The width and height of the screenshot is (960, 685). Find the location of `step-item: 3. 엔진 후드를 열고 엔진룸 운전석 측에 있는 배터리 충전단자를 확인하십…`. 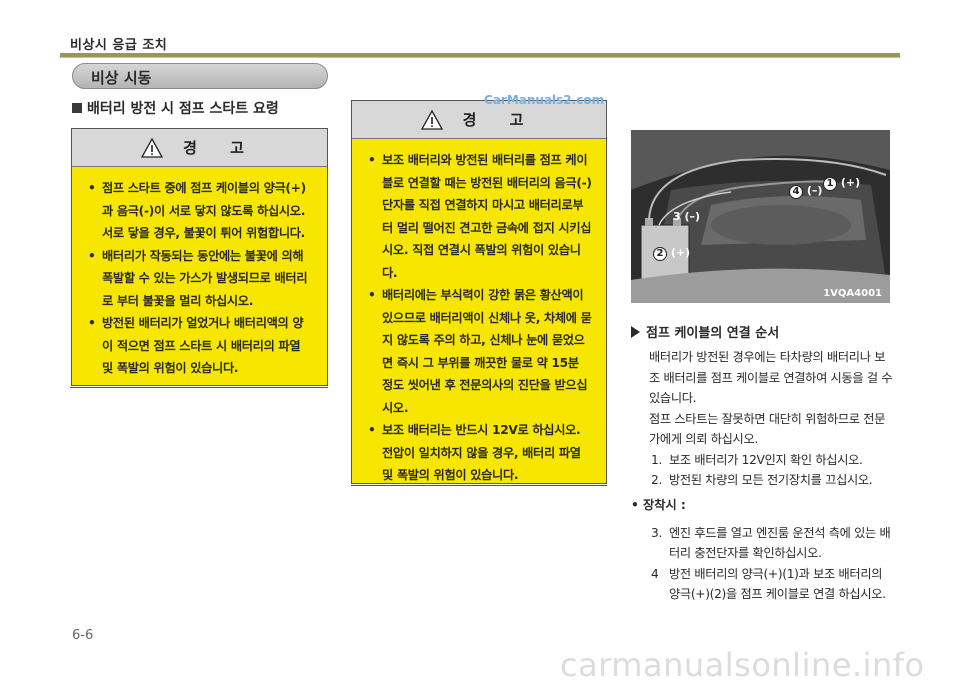

step-item: 3. 엔진 후드를 열고 엔진룸 운전석 측에 있는 배터리 충전단자를 확인하십… is located at coordinates (771, 543).